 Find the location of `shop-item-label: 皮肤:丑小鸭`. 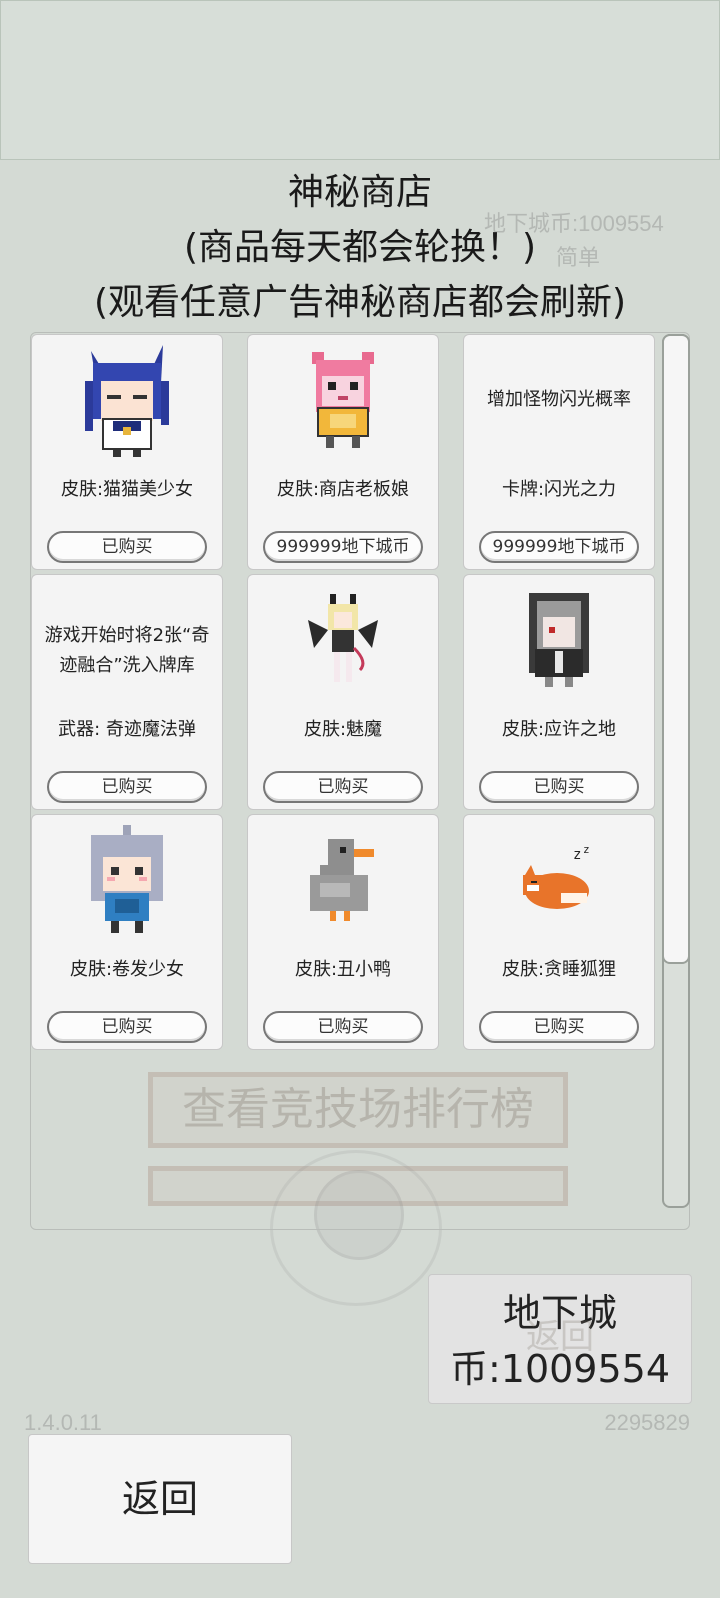

shop-item-label: 皮肤:丑小鸭 is located at coordinates (343, 969).